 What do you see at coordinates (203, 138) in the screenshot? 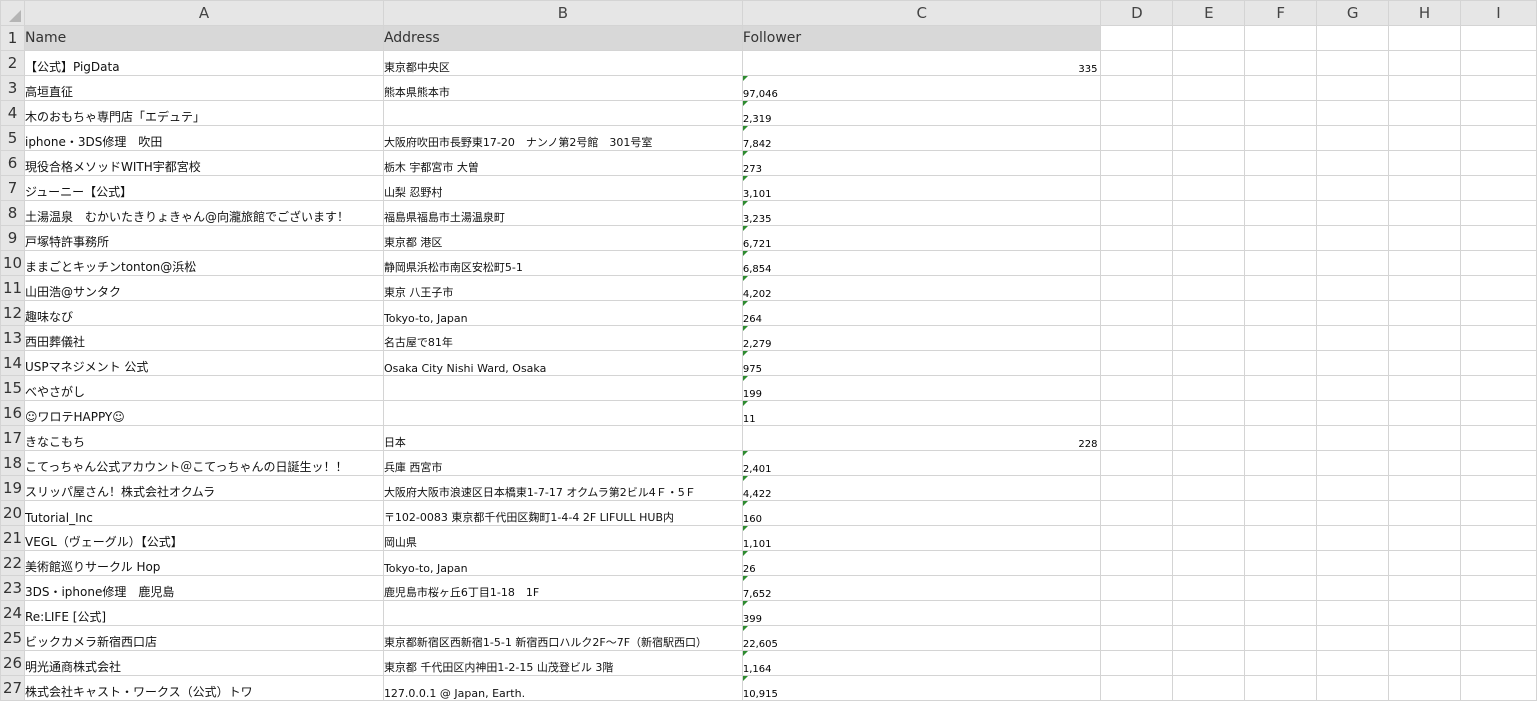
I see `name-cell: iphone・3DS修理 吹田` at bounding box center [203, 138].